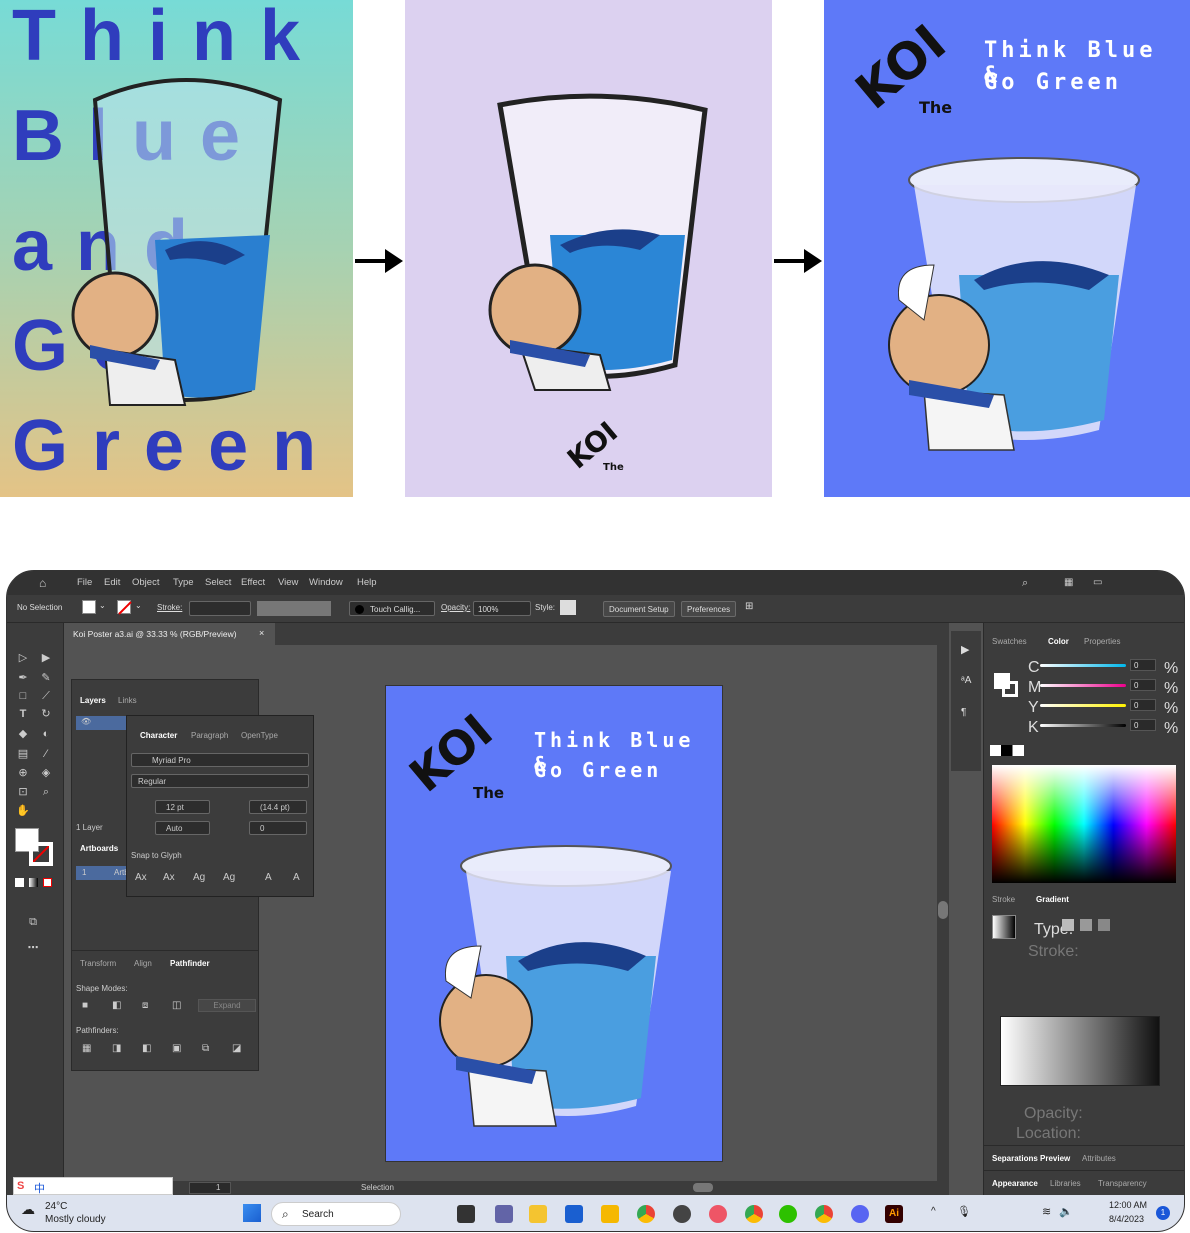  What do you see at coordinates (1086, 925) in the screenshot?
I see `radial-gradient-icon` at bounding box center [1086, 925].